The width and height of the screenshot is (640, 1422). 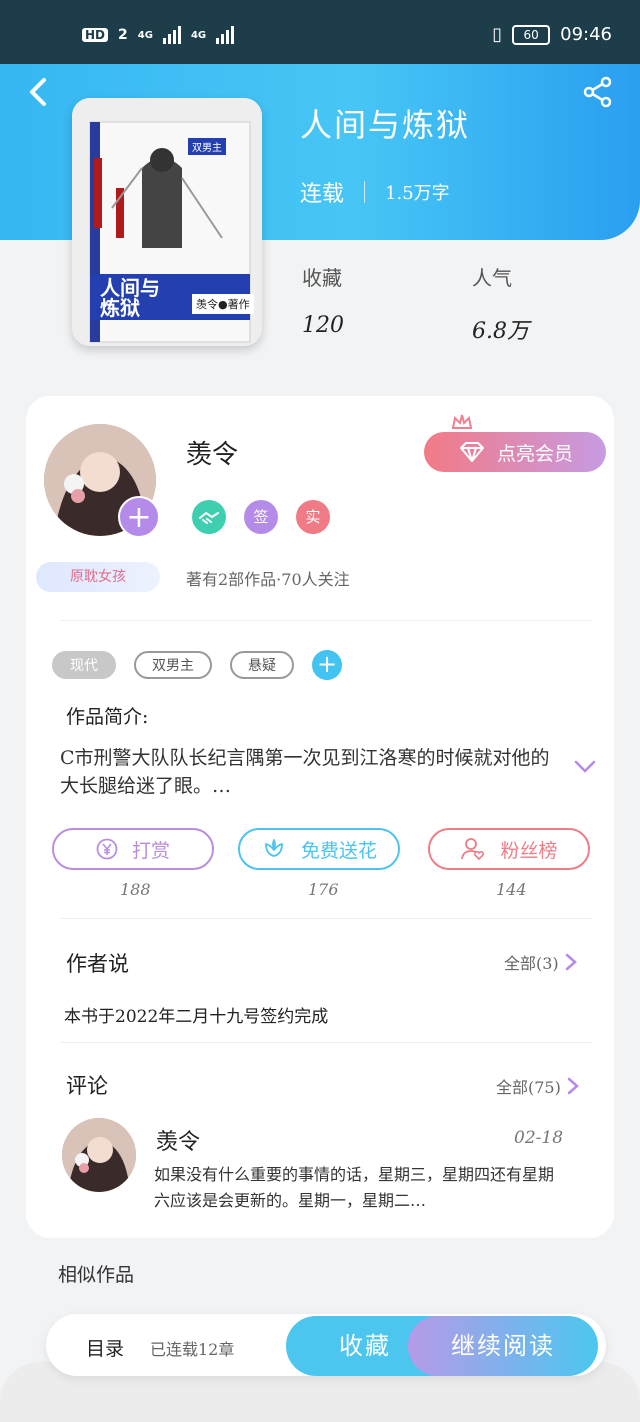 I want to click on cover-author: 羡令●著作, so click(x=223, y=304).